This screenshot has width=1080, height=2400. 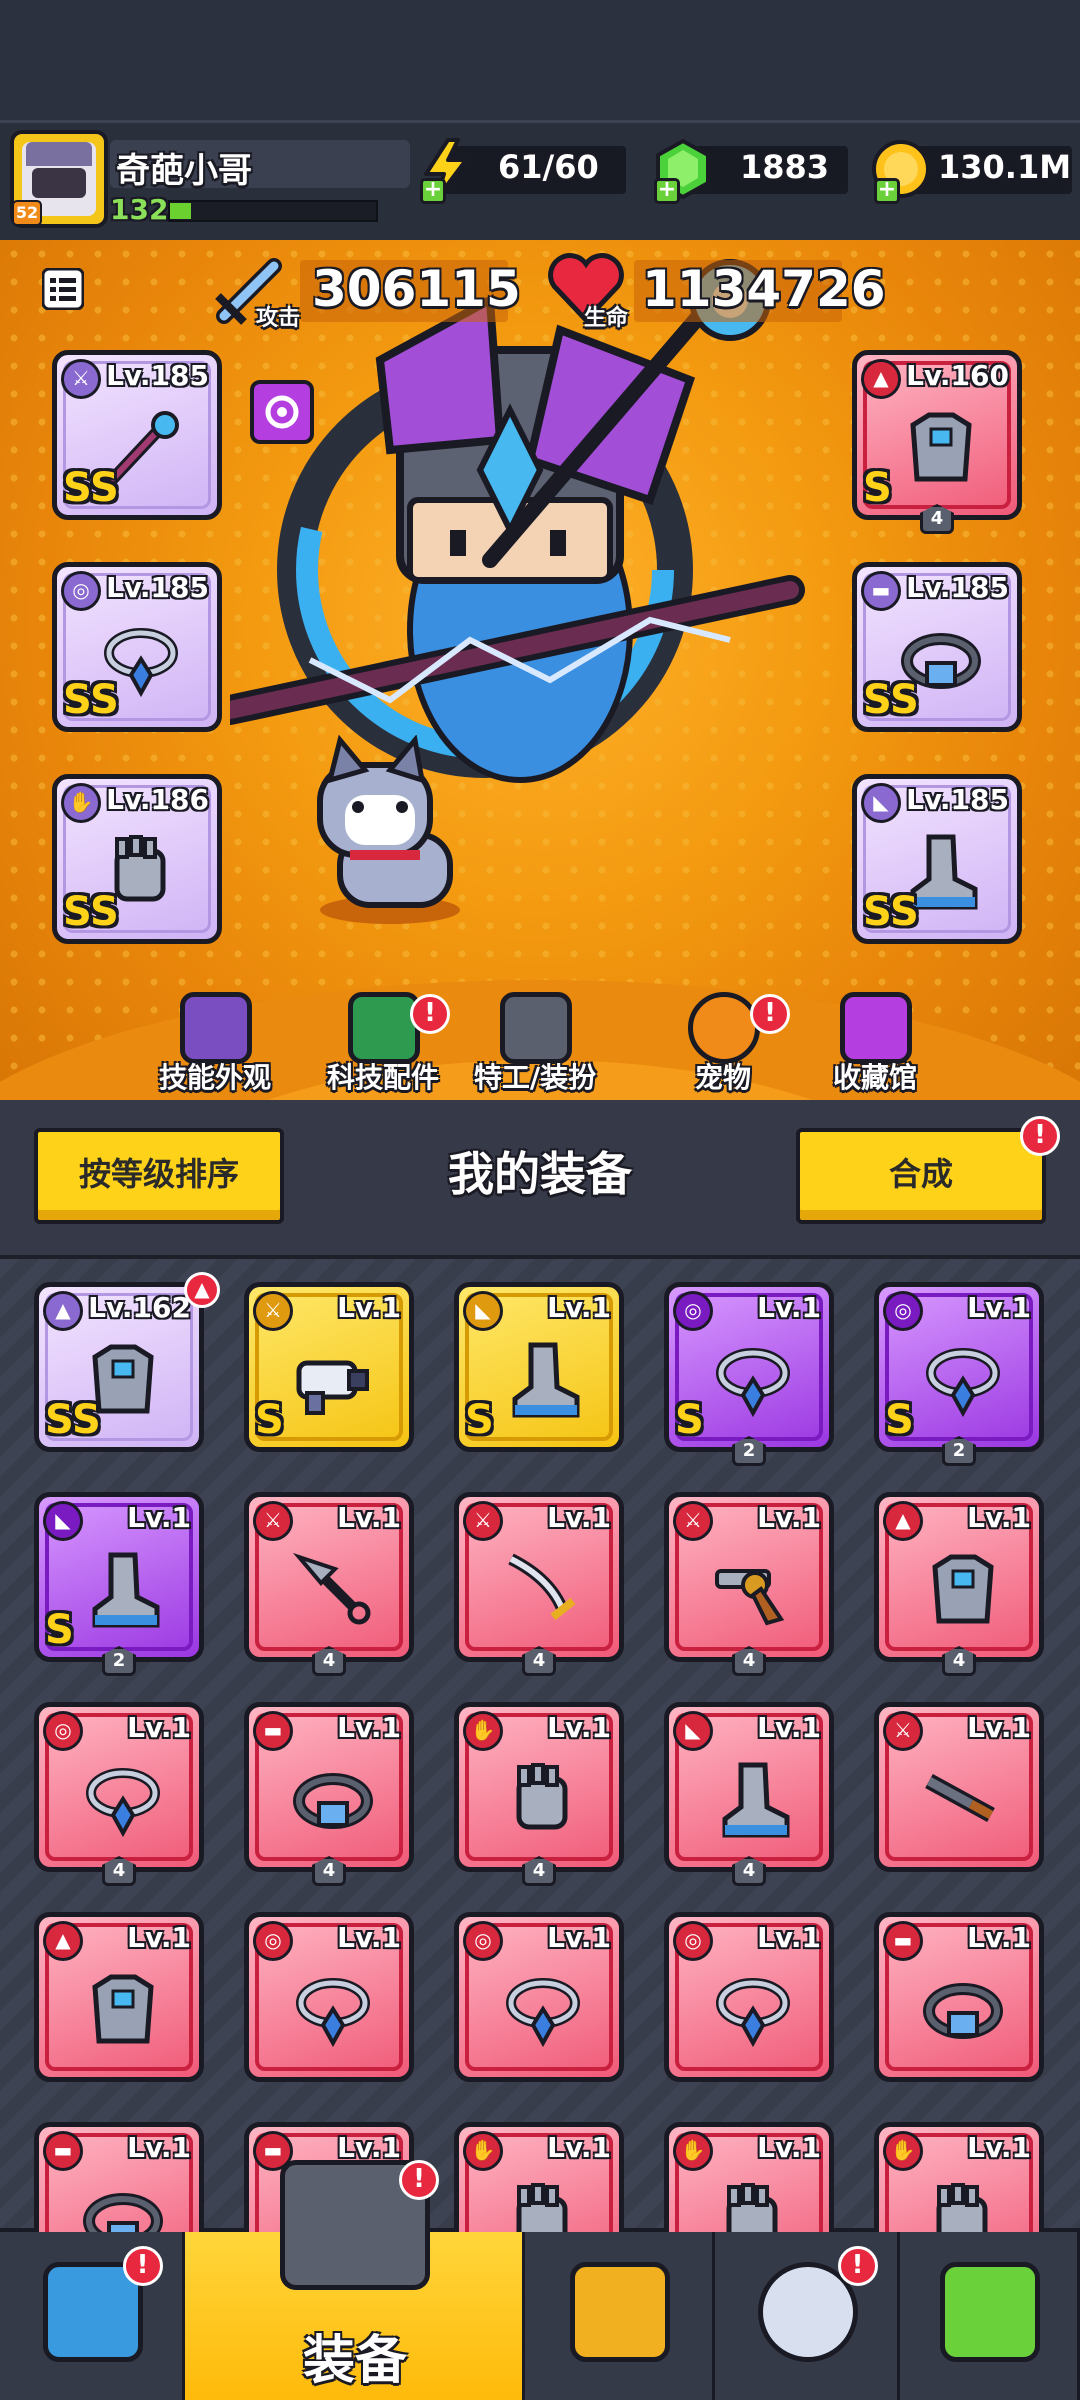 What do you see at coordinates (278, 318) in the screenshot?
I see `attack-label: 攻击` at bounding box center [278, 318].